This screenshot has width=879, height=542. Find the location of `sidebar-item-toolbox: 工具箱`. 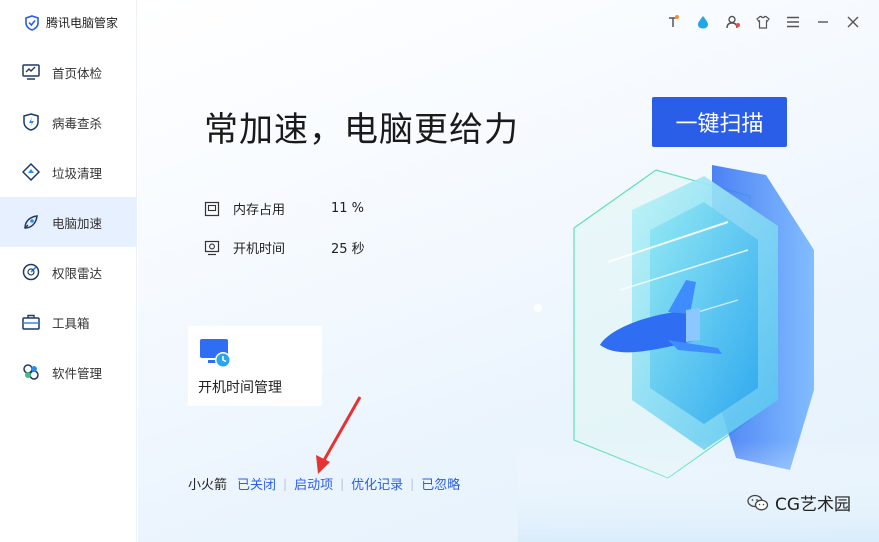

sidebar-item-toolbox: 工具箱 is located at coordinates (68, 322).